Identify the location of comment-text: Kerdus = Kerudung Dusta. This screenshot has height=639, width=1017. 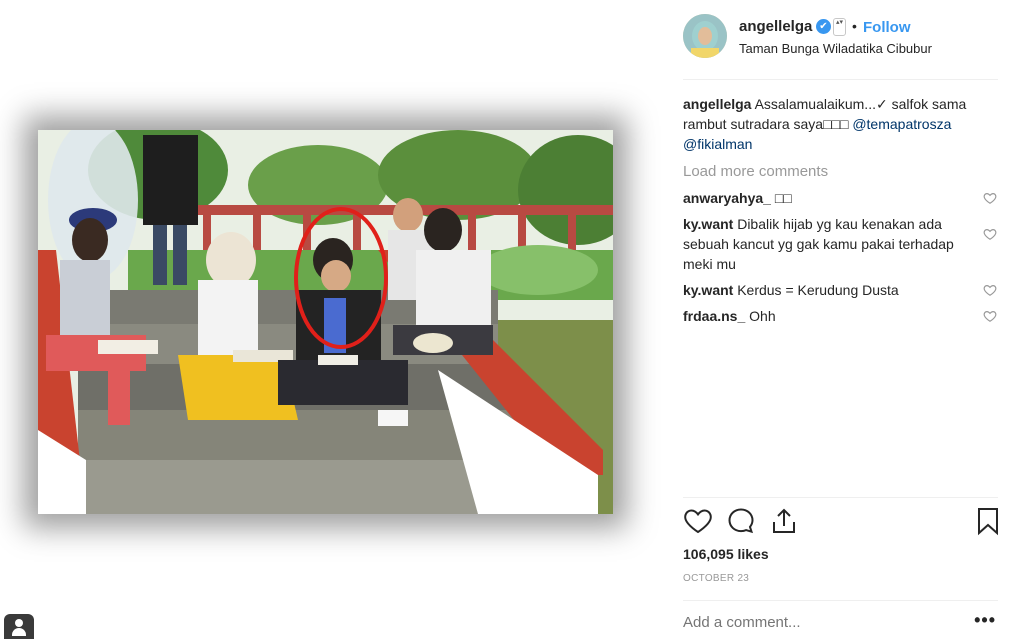
(818, 290).